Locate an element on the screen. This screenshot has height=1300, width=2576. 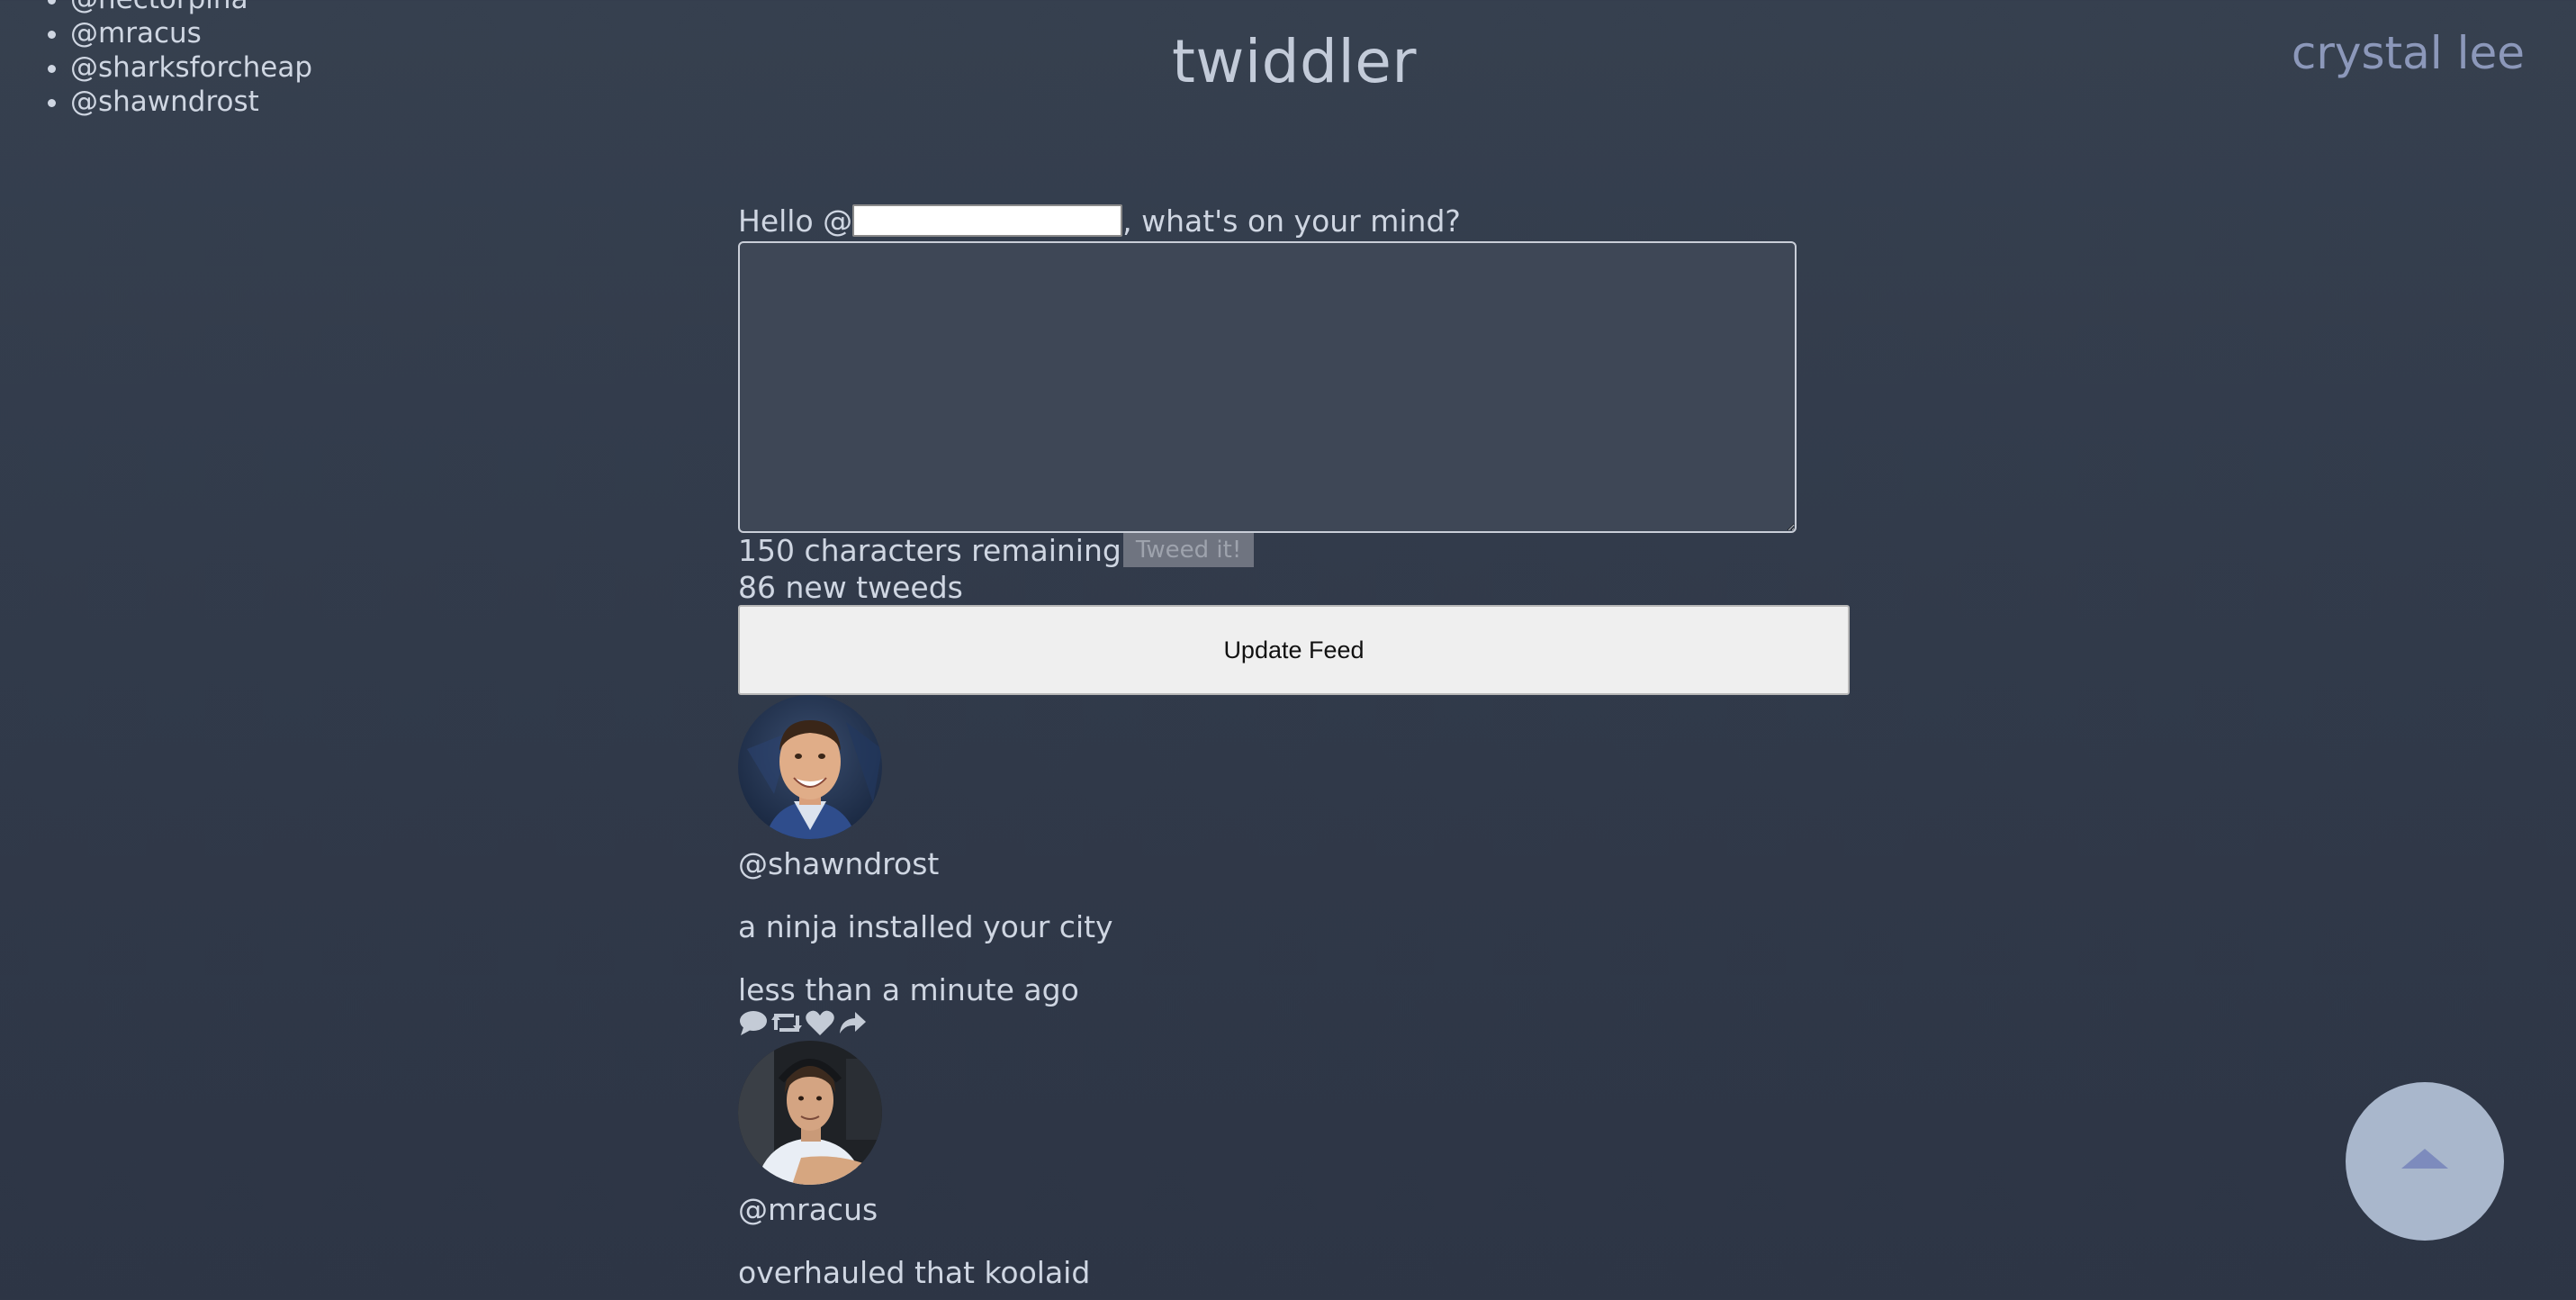
current-user-name: crystal lee is located at coordinates (2408, 53).